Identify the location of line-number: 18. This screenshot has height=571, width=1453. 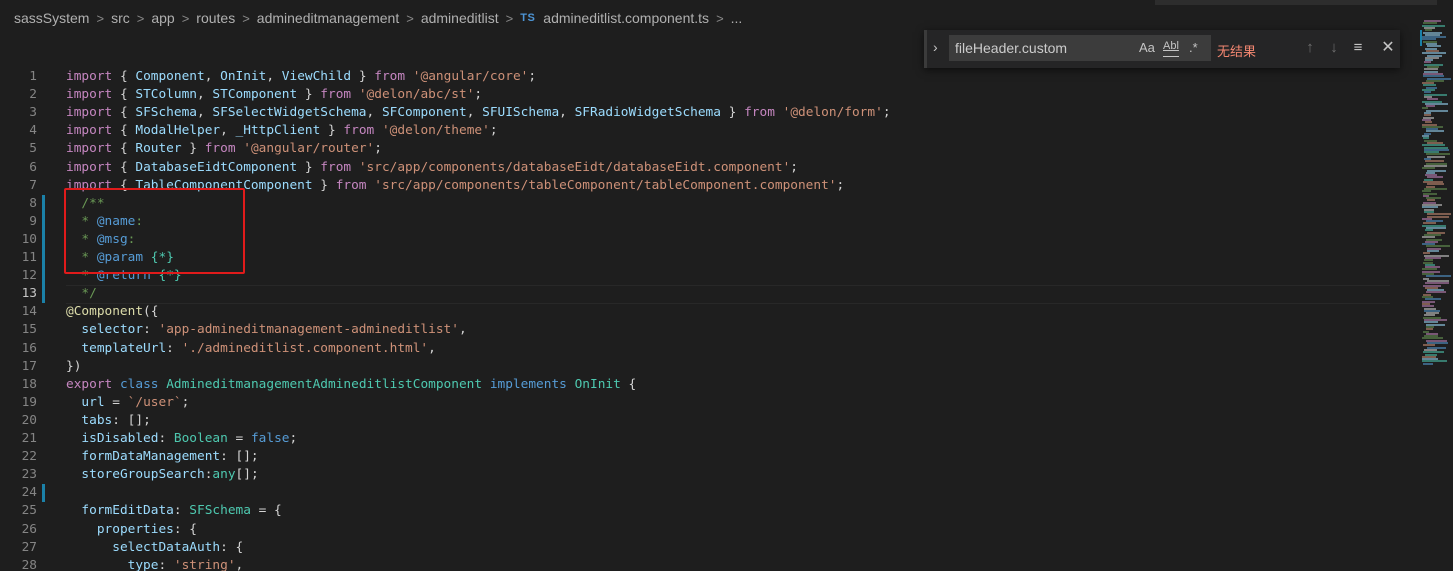
(29, 384).